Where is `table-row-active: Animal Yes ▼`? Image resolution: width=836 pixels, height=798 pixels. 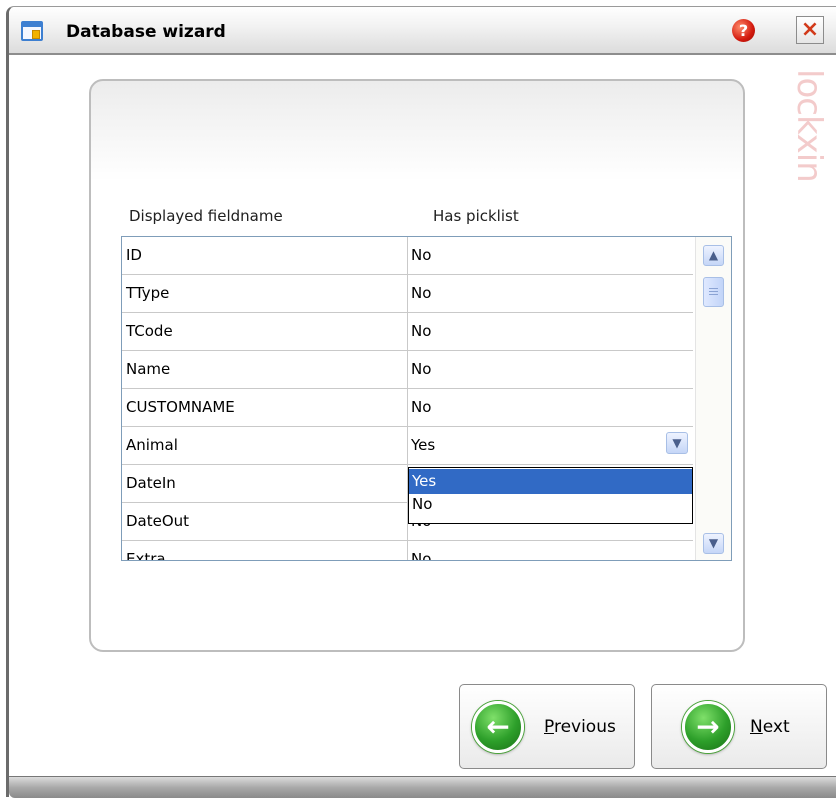 table-row-active: Animal Yes ▼ is located at coordinates (407, 446).